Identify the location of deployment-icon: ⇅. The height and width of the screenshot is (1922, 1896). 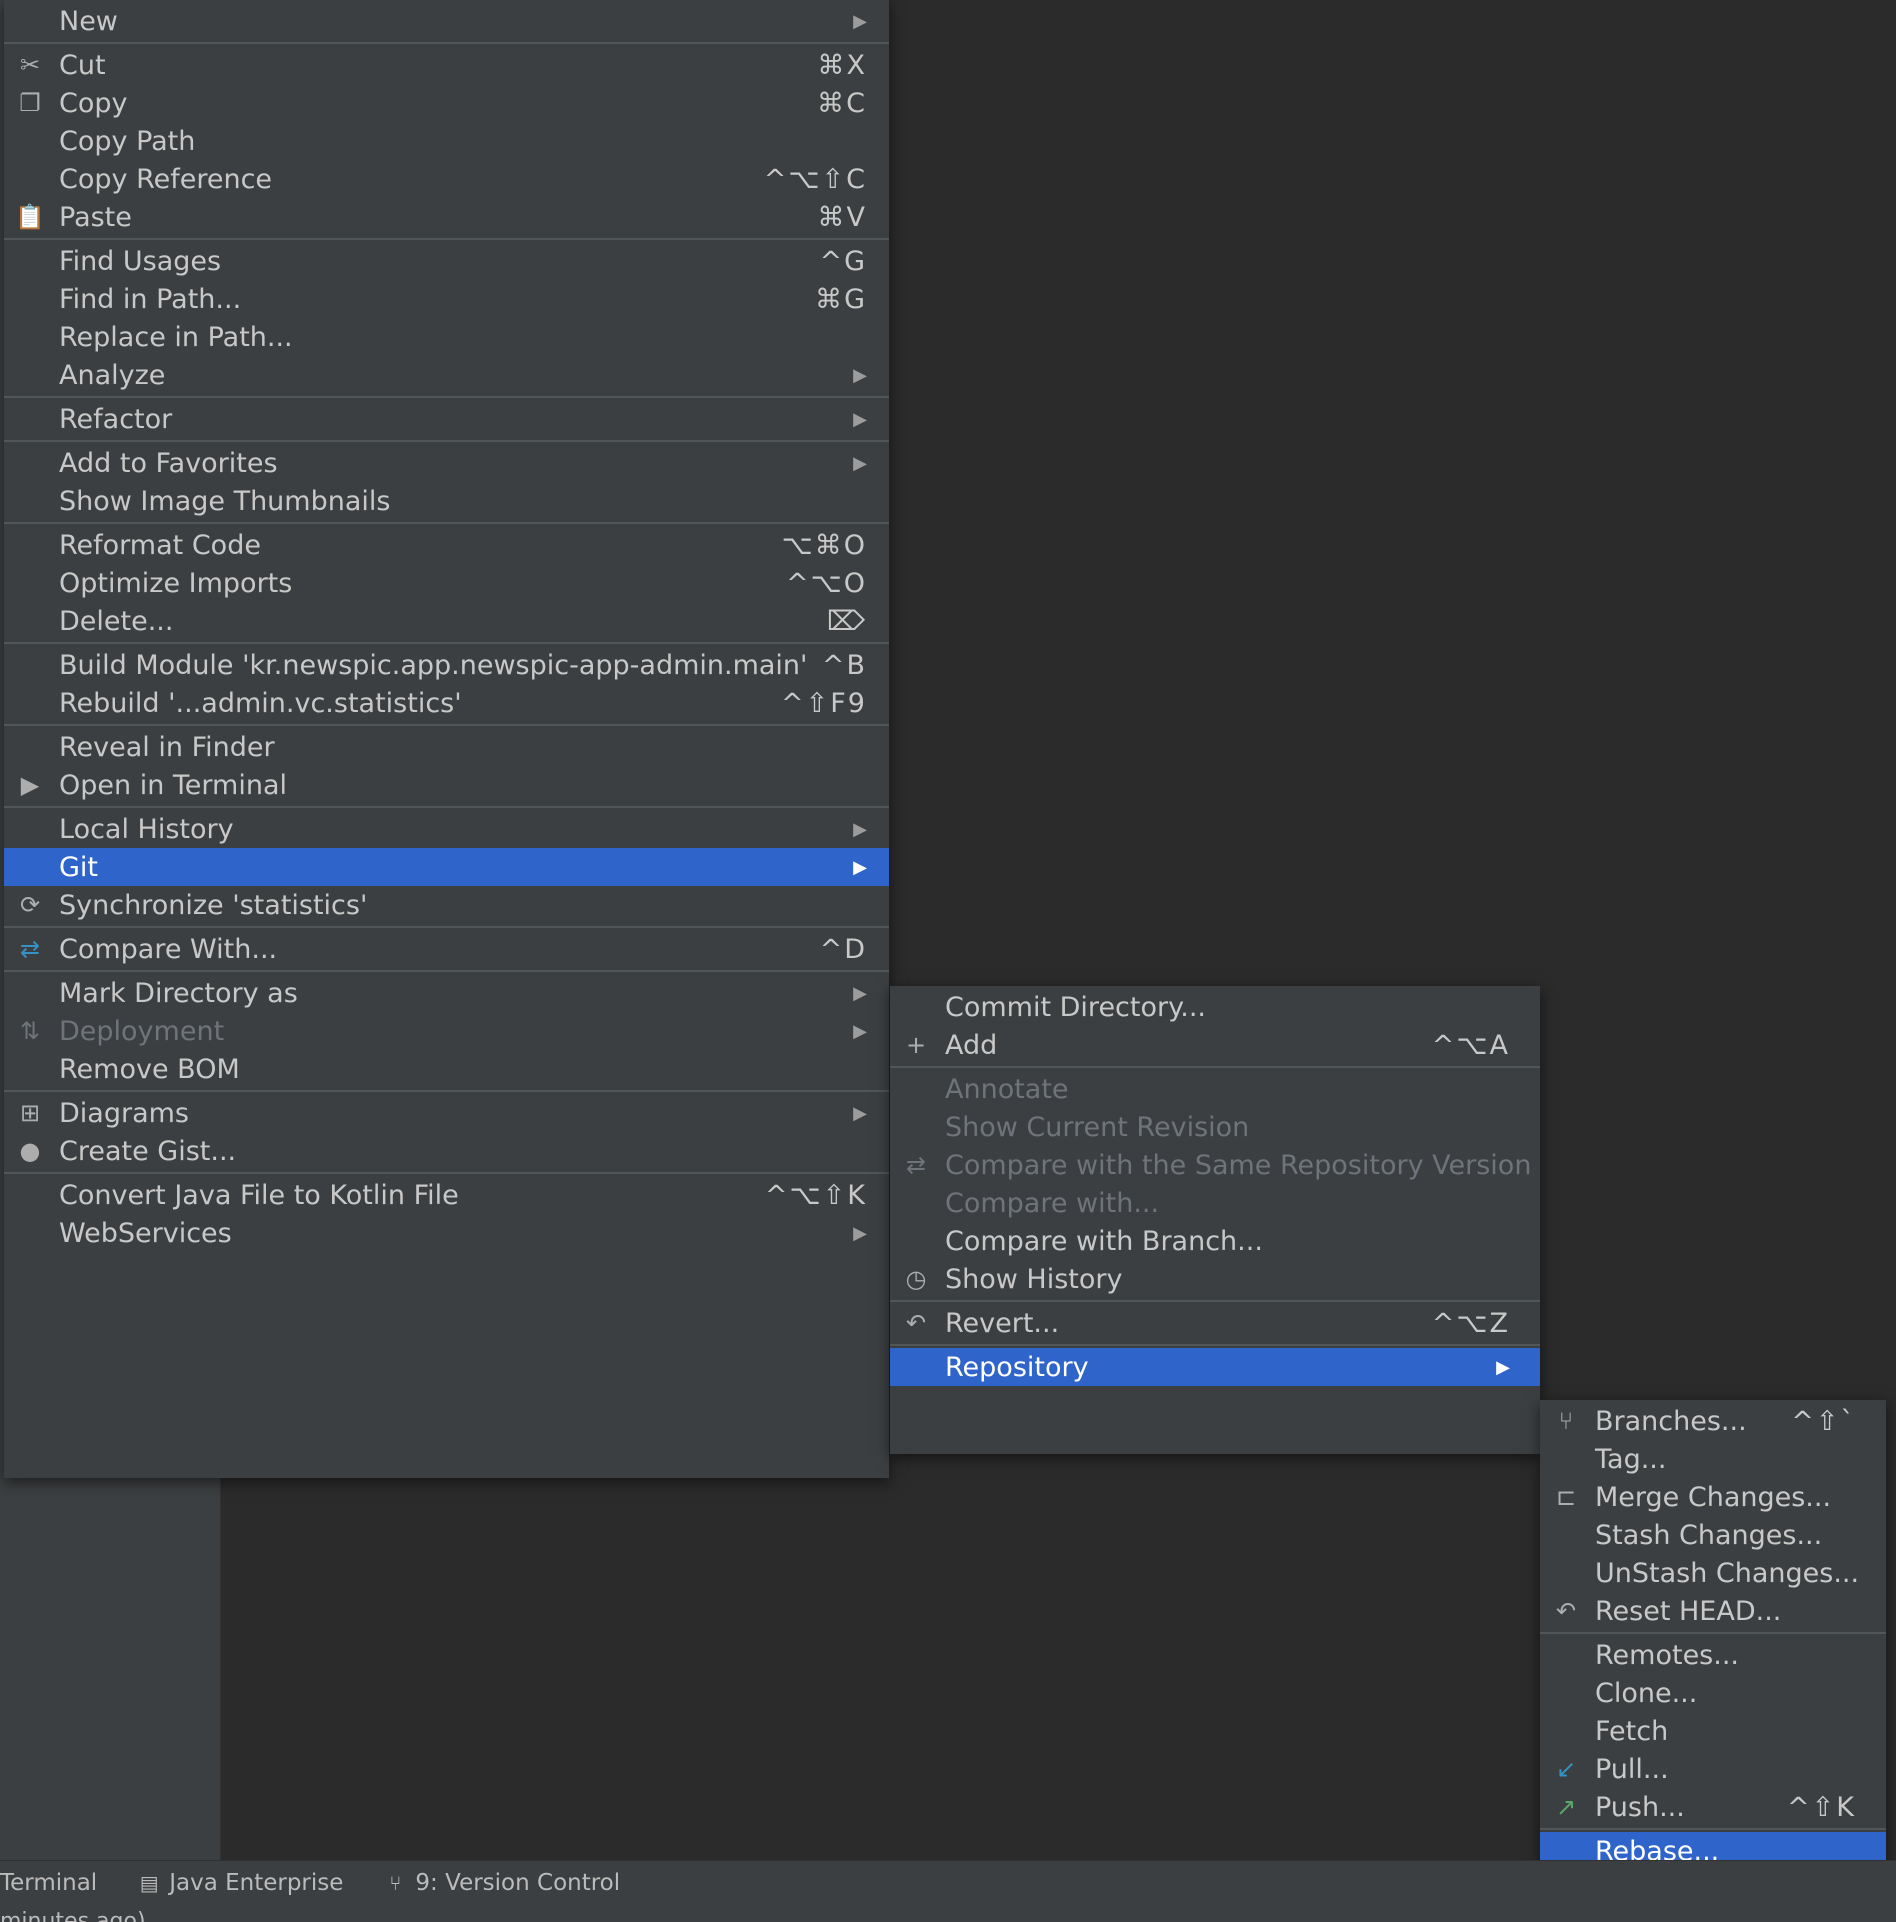
(30, 1031).